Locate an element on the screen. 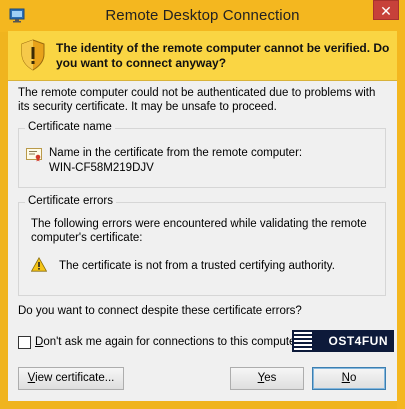 This screenshot has height=409, width=405. certificate-name-title: Certificate name is located at coordinates (70, 127).